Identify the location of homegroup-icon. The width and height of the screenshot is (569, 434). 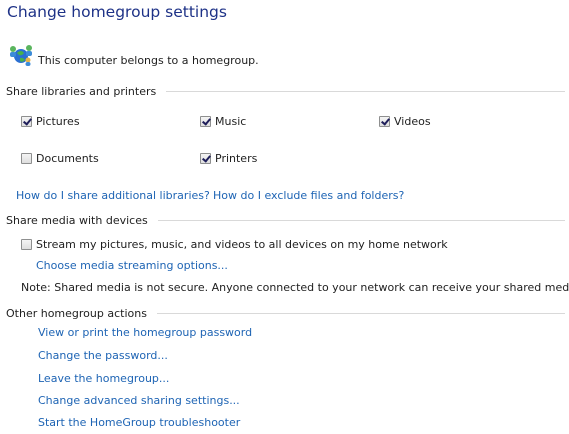
(21, 55).